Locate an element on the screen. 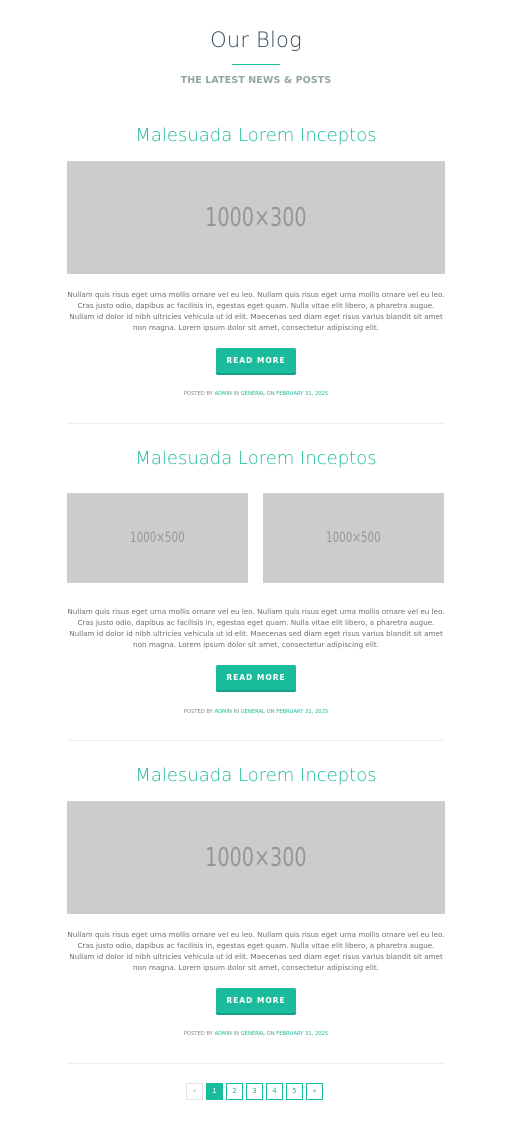 Image resolution: width=512 pixels, height=1142 pixels. title-underline is located at coordinates (256, 64).